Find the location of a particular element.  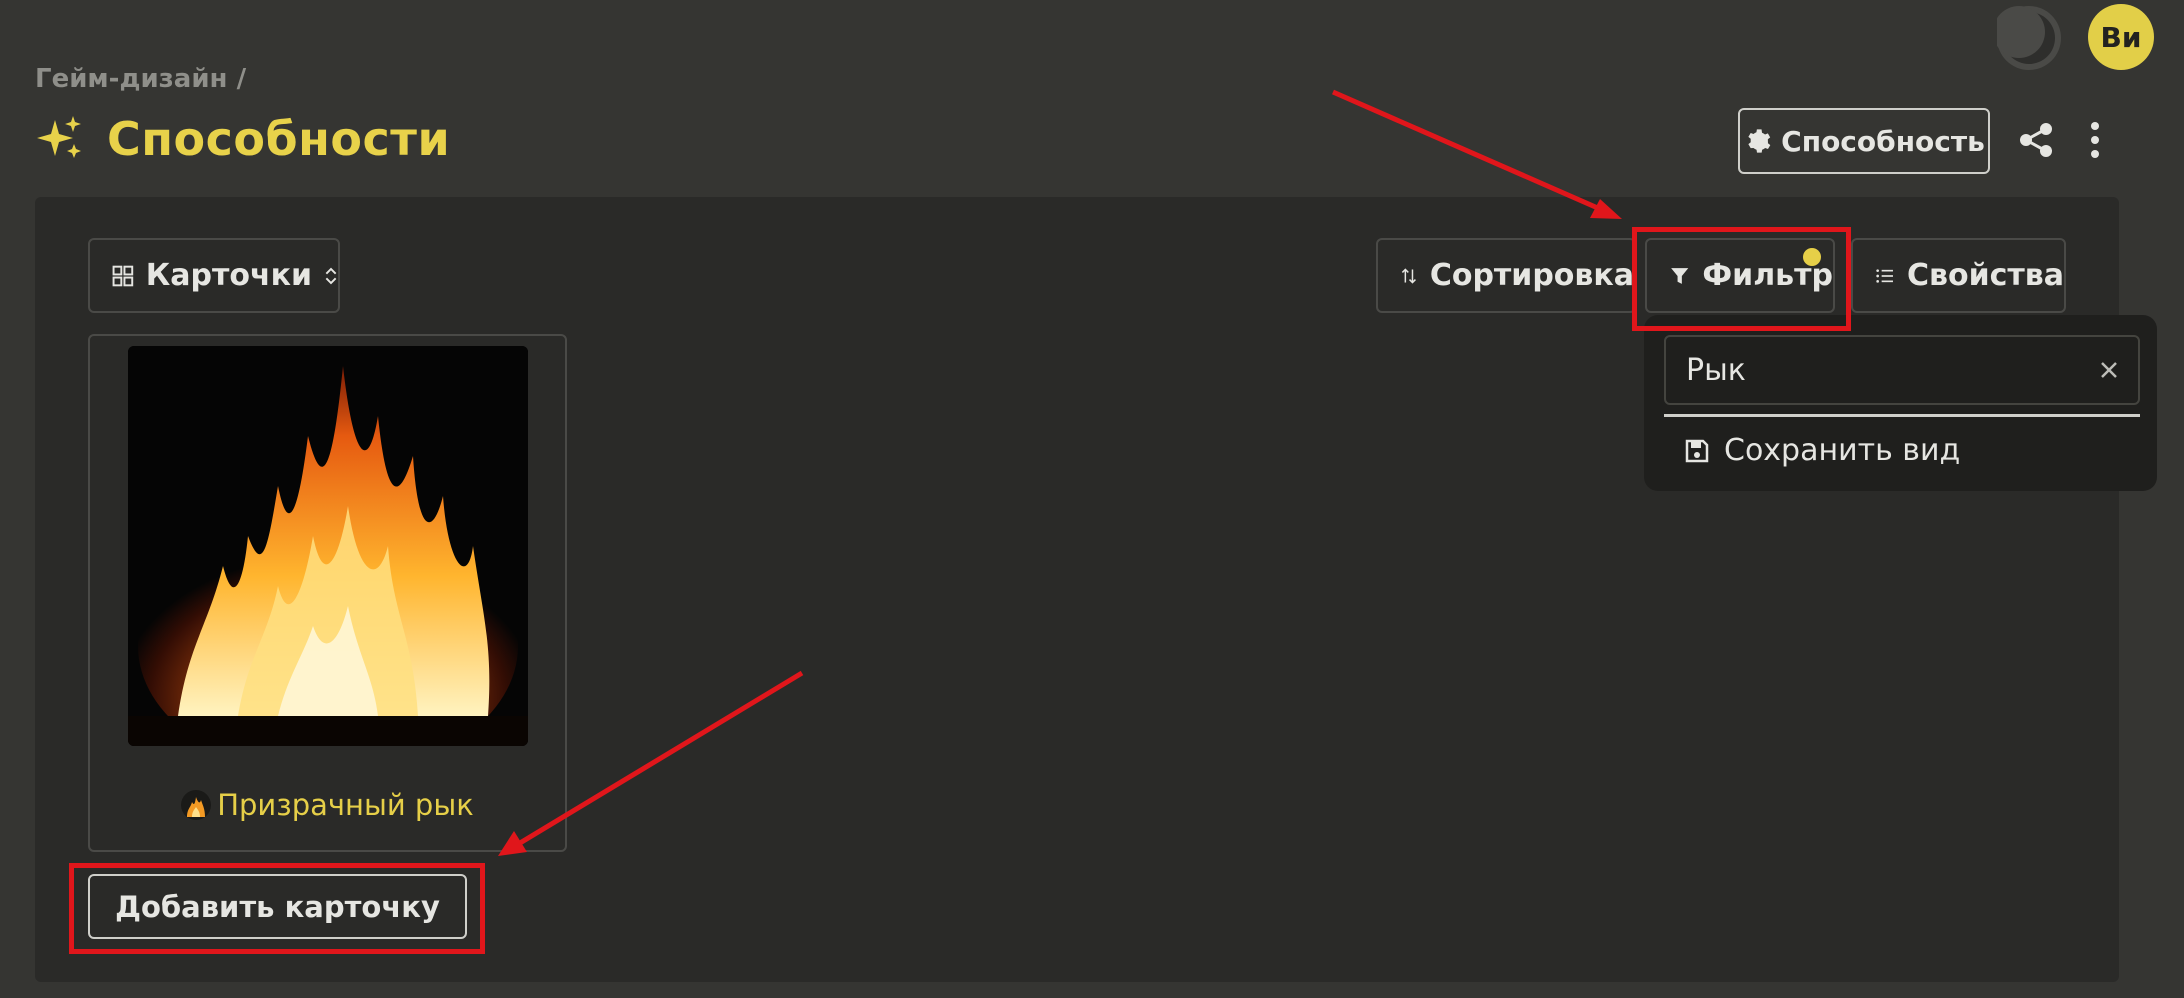

sort-button: Сортировка is located at coordinates (1506, 275).